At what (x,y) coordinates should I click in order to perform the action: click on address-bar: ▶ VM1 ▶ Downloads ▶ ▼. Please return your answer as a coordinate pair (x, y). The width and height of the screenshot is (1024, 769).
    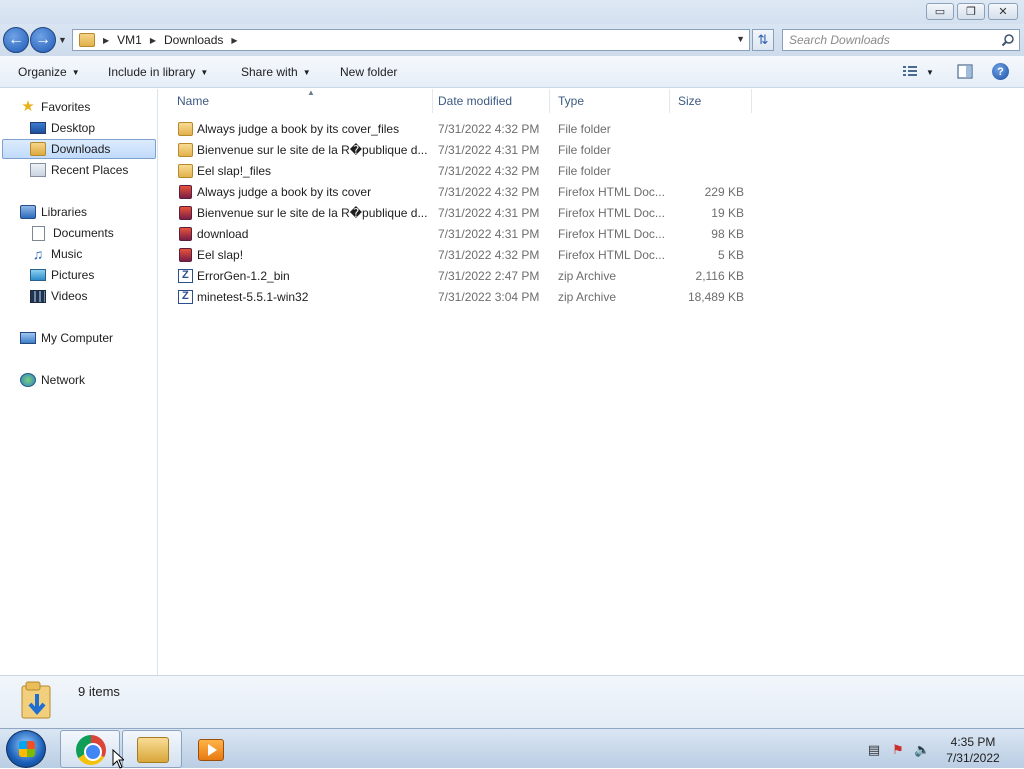
    Looking at the image, I should click on (411, 40).